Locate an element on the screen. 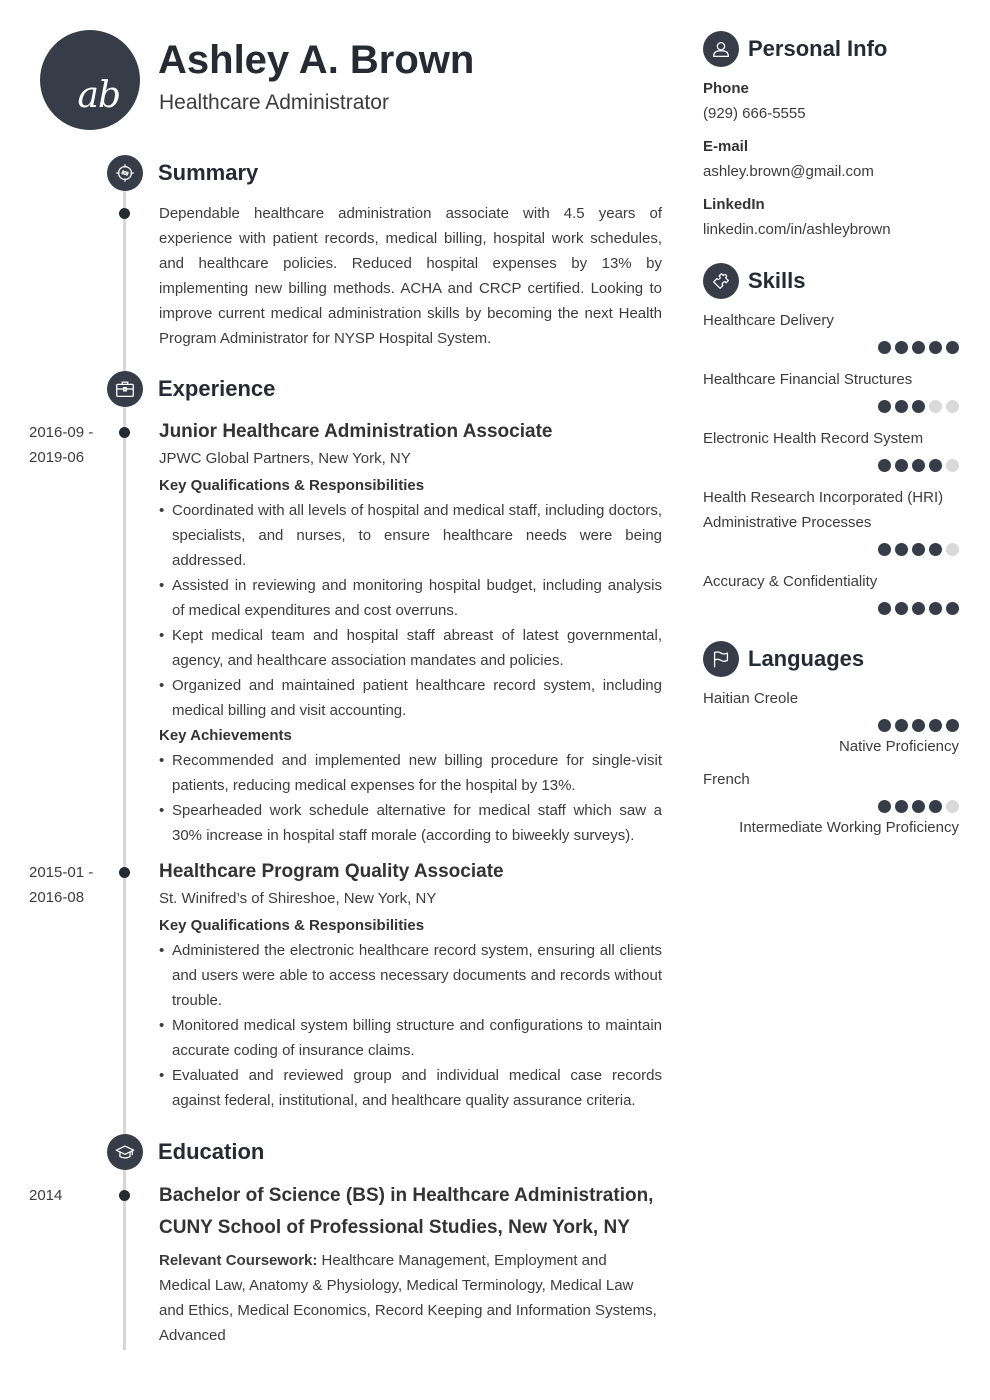 The image size is (990, 1400). info-value: ashley.brown@gmail.com is located at coordinates (788, 171).